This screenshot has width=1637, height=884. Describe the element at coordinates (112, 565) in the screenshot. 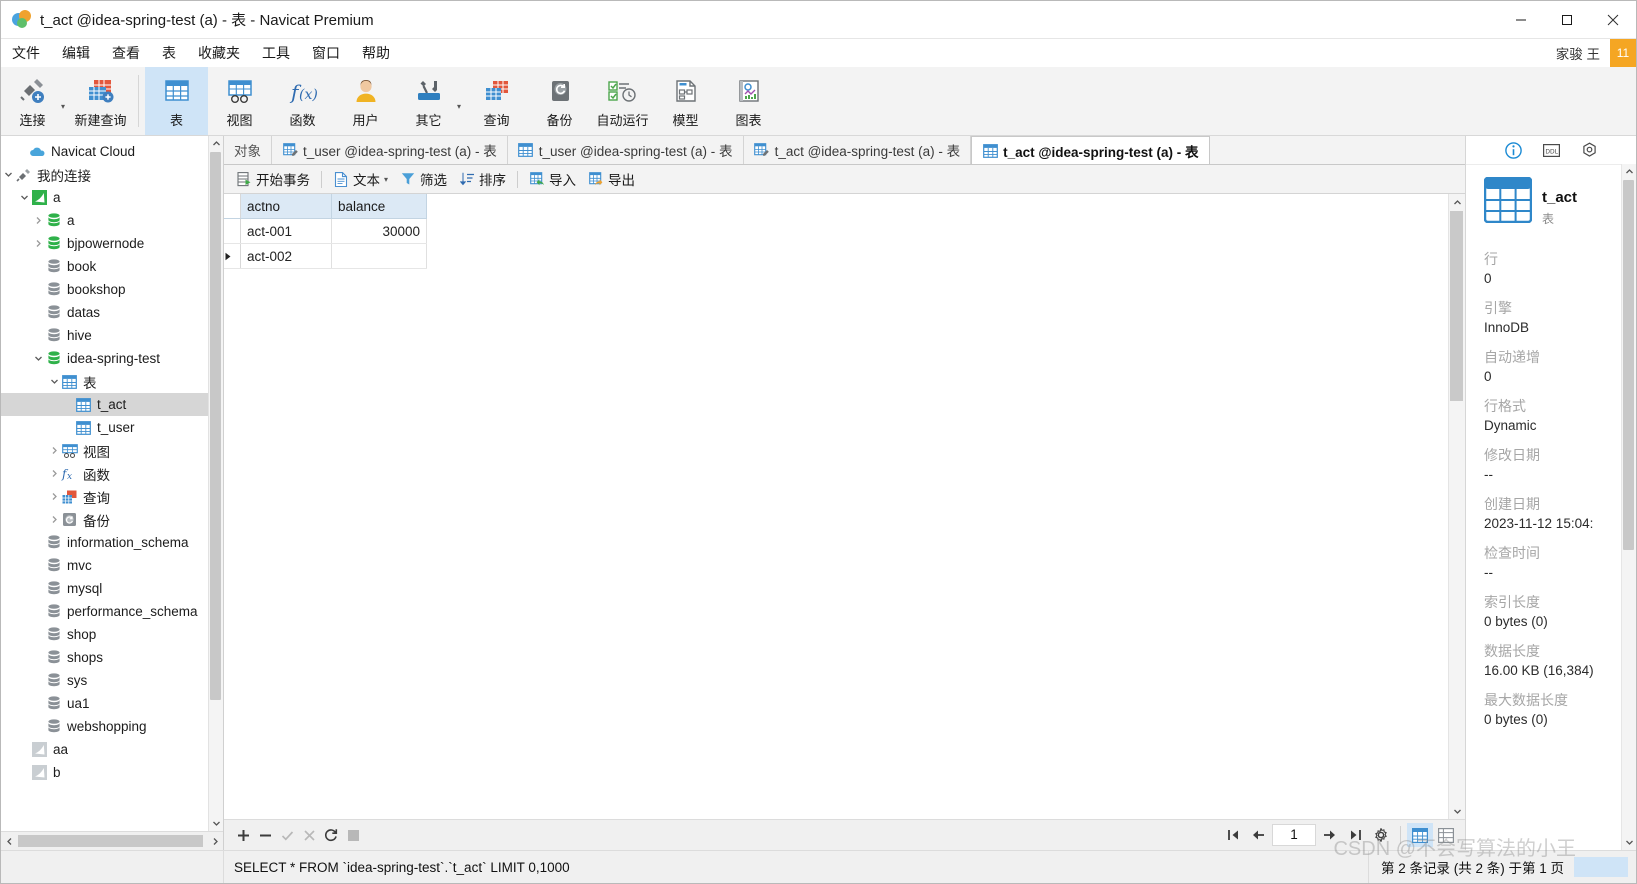

I see `tree-node-db-mvc: mvc` at that location.